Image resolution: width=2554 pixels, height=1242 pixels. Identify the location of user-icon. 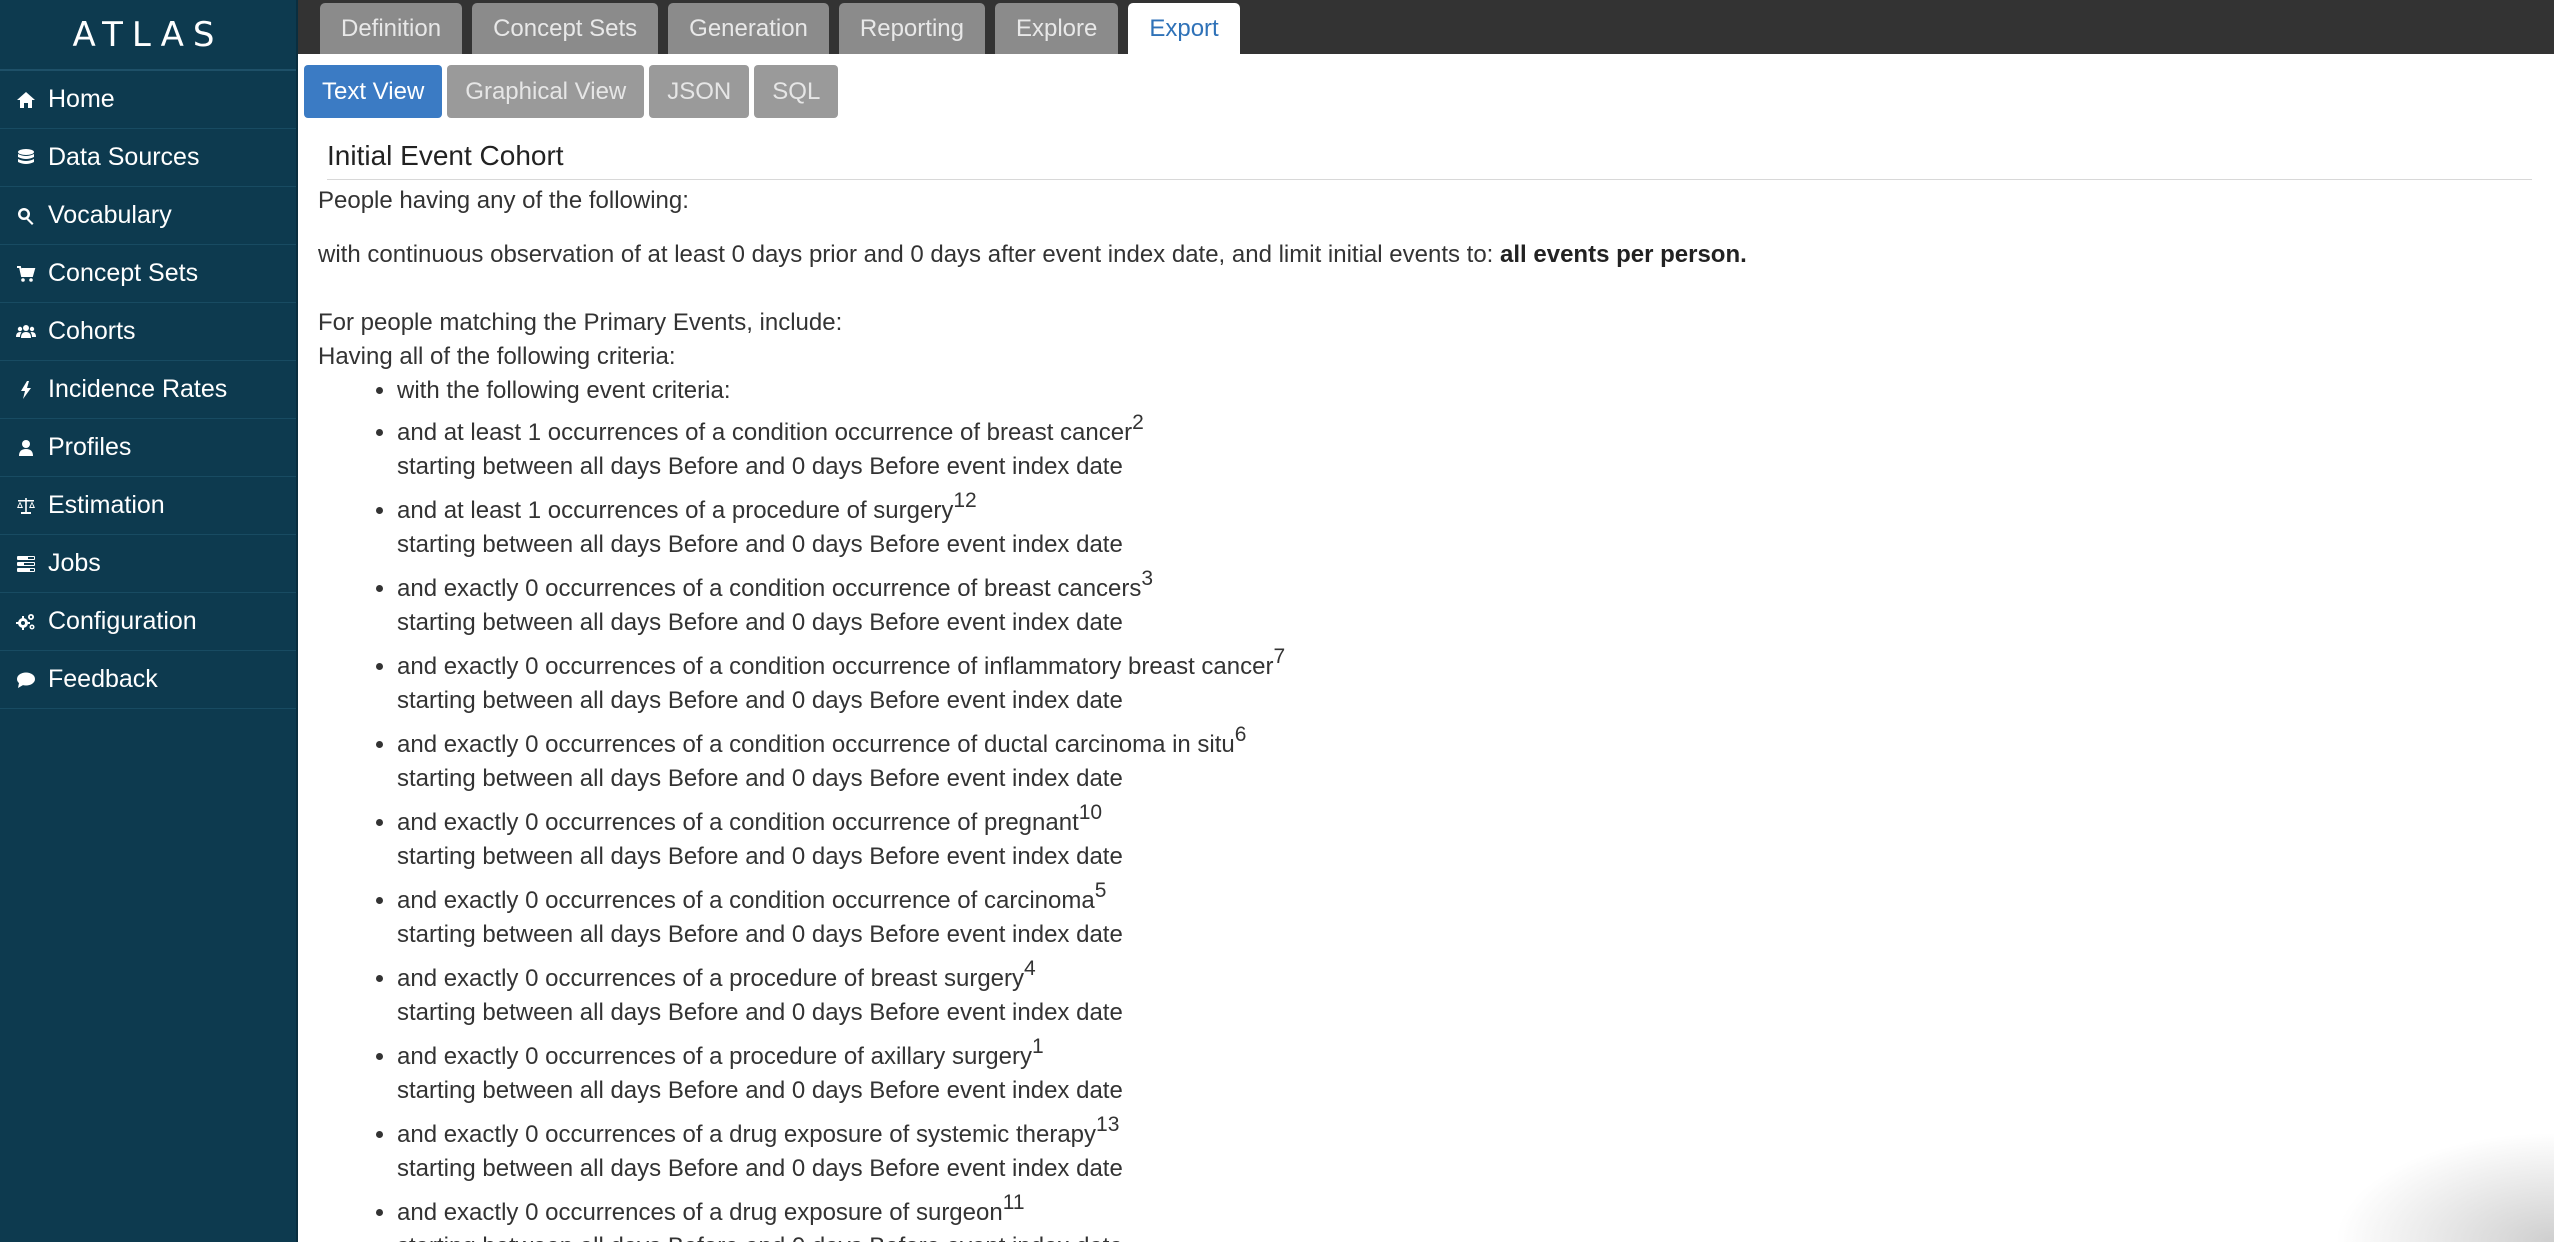
(26, 448).